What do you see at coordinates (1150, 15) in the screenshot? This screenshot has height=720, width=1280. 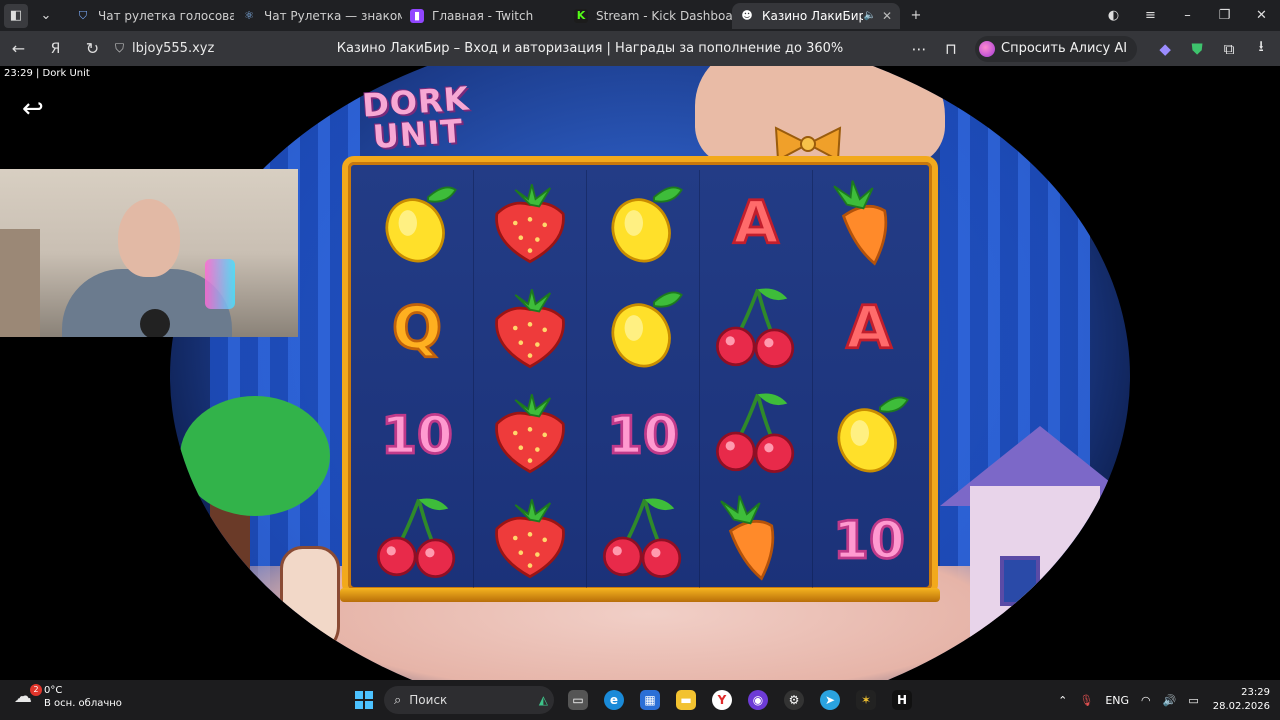 I see `menu-icon: ≡` at bounding box center [1150, 15].